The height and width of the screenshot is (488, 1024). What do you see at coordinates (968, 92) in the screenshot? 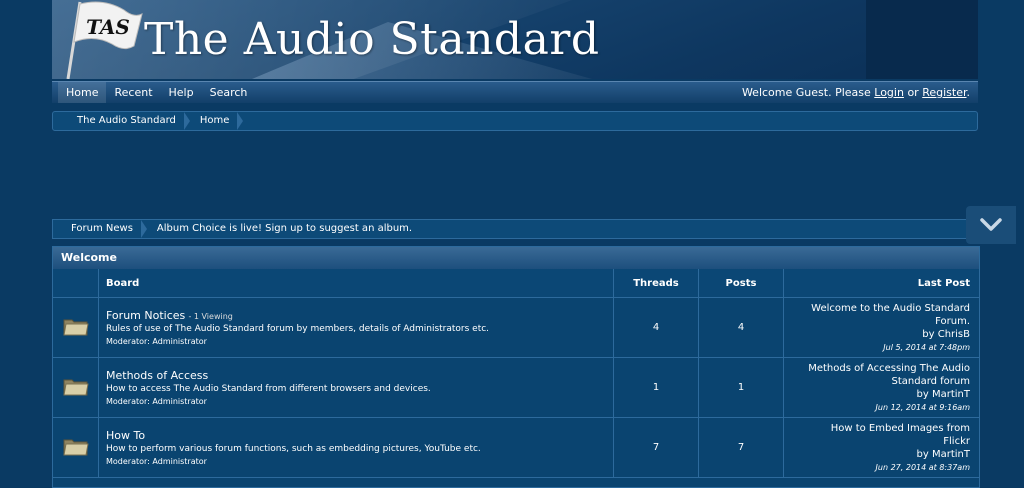
I see `welcome-period: .` at bounding box center [968, 92].